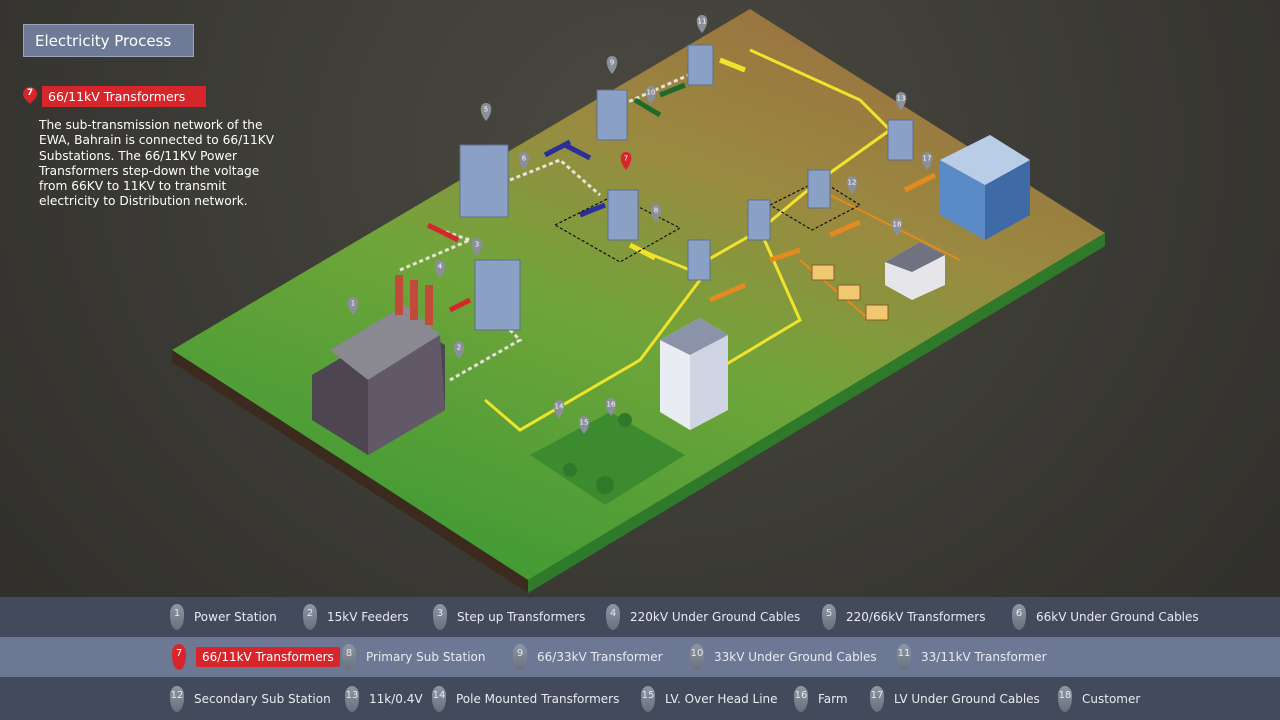  I want to click on legend-label: 66kV Under Ground Cables, so click(1117, 617).